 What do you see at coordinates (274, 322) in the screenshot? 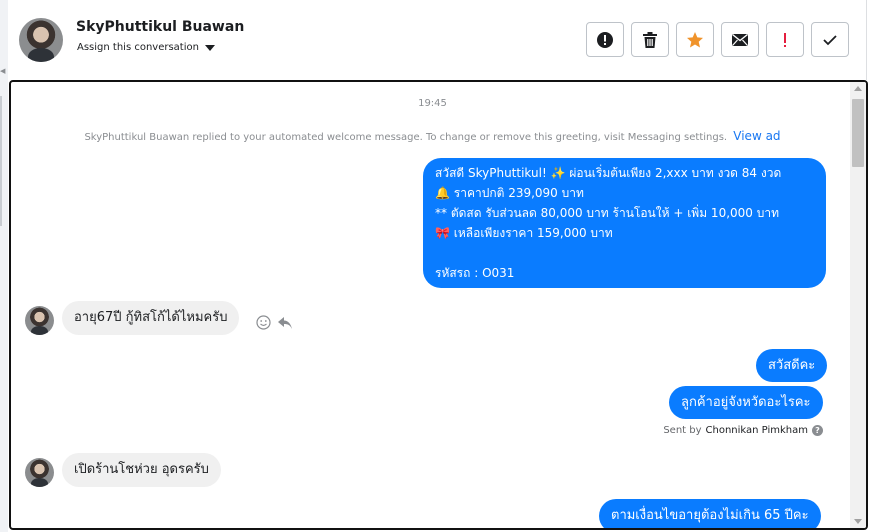
I see `message-actions` at bounding box center [274, 322].